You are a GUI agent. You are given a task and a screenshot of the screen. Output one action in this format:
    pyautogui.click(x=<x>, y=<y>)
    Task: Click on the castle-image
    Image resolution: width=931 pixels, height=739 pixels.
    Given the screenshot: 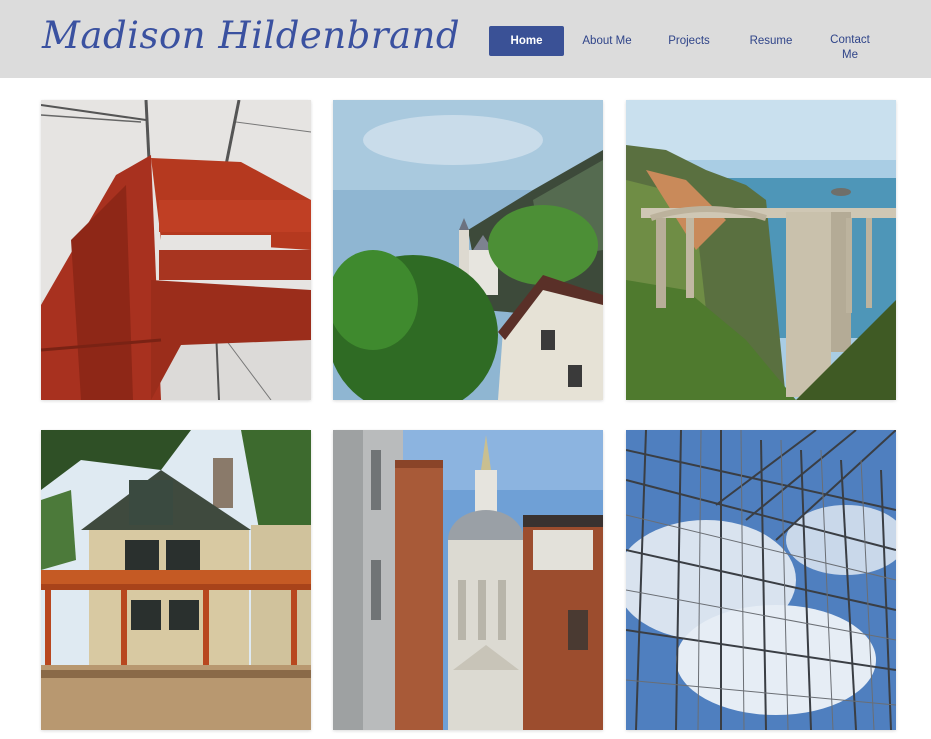 What is the action you would take?
    pyautogui.click(x=468, y=250)
    